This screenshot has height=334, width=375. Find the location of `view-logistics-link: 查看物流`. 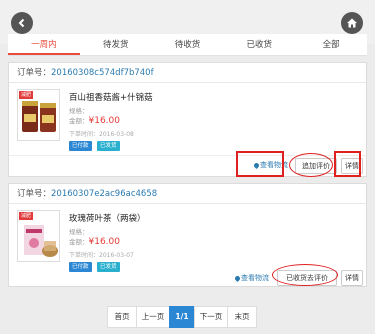

view-logistics-link: 查看物流 is located at coordinates (251, 278).